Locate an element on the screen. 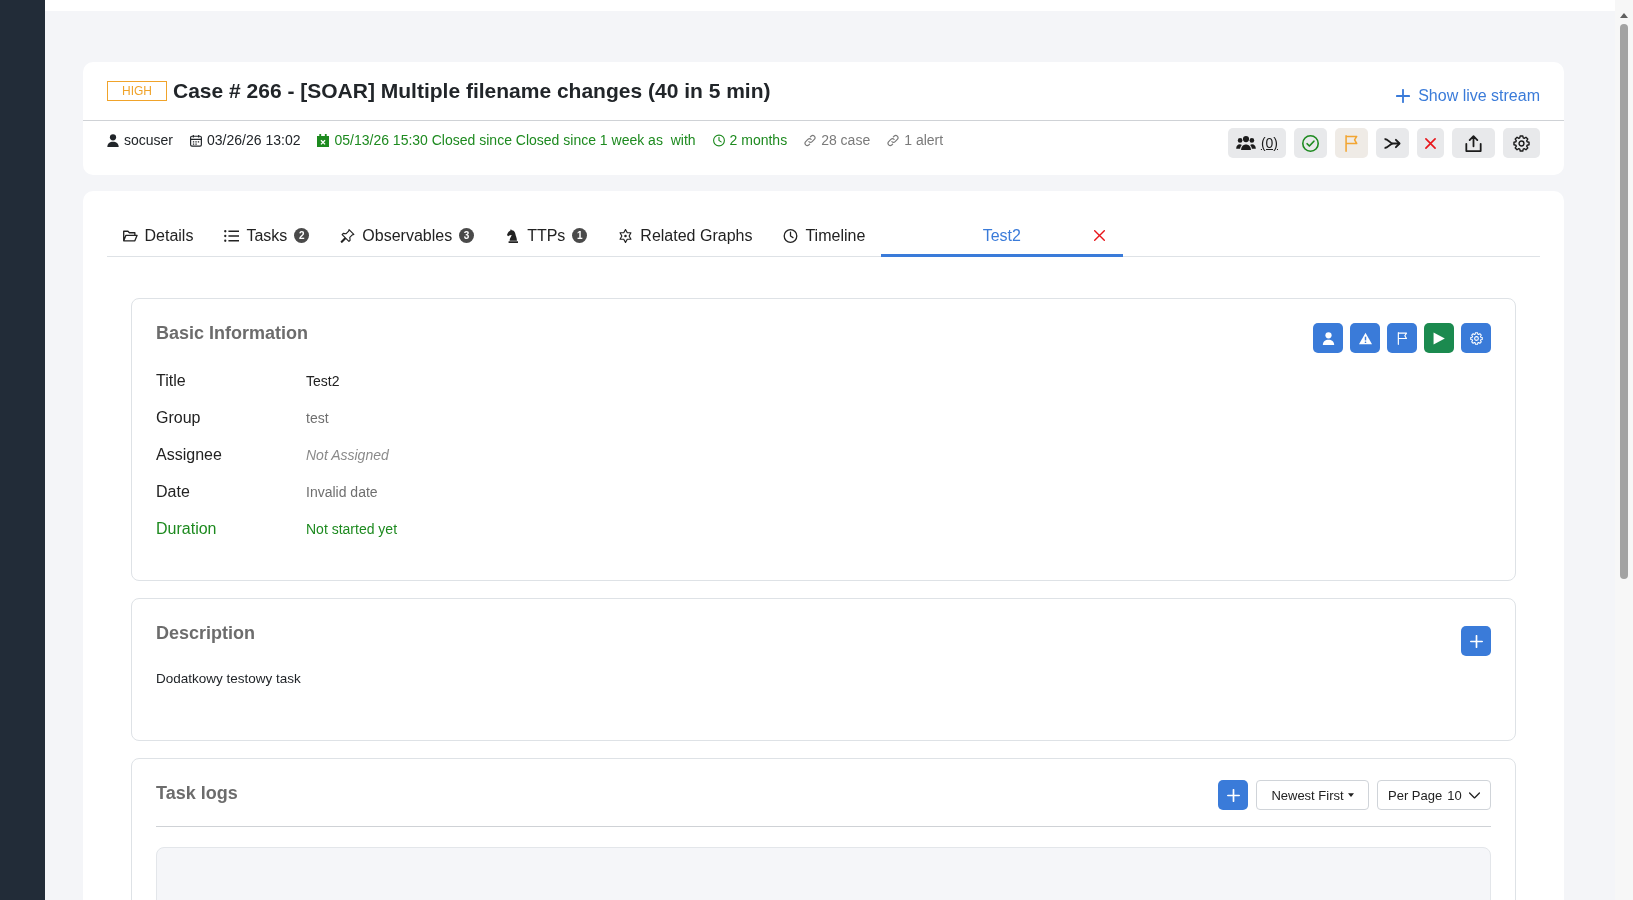 The height and width of the screenshot is (900, 1633). tab: Related Graphs is located at coordinates (685, 237).